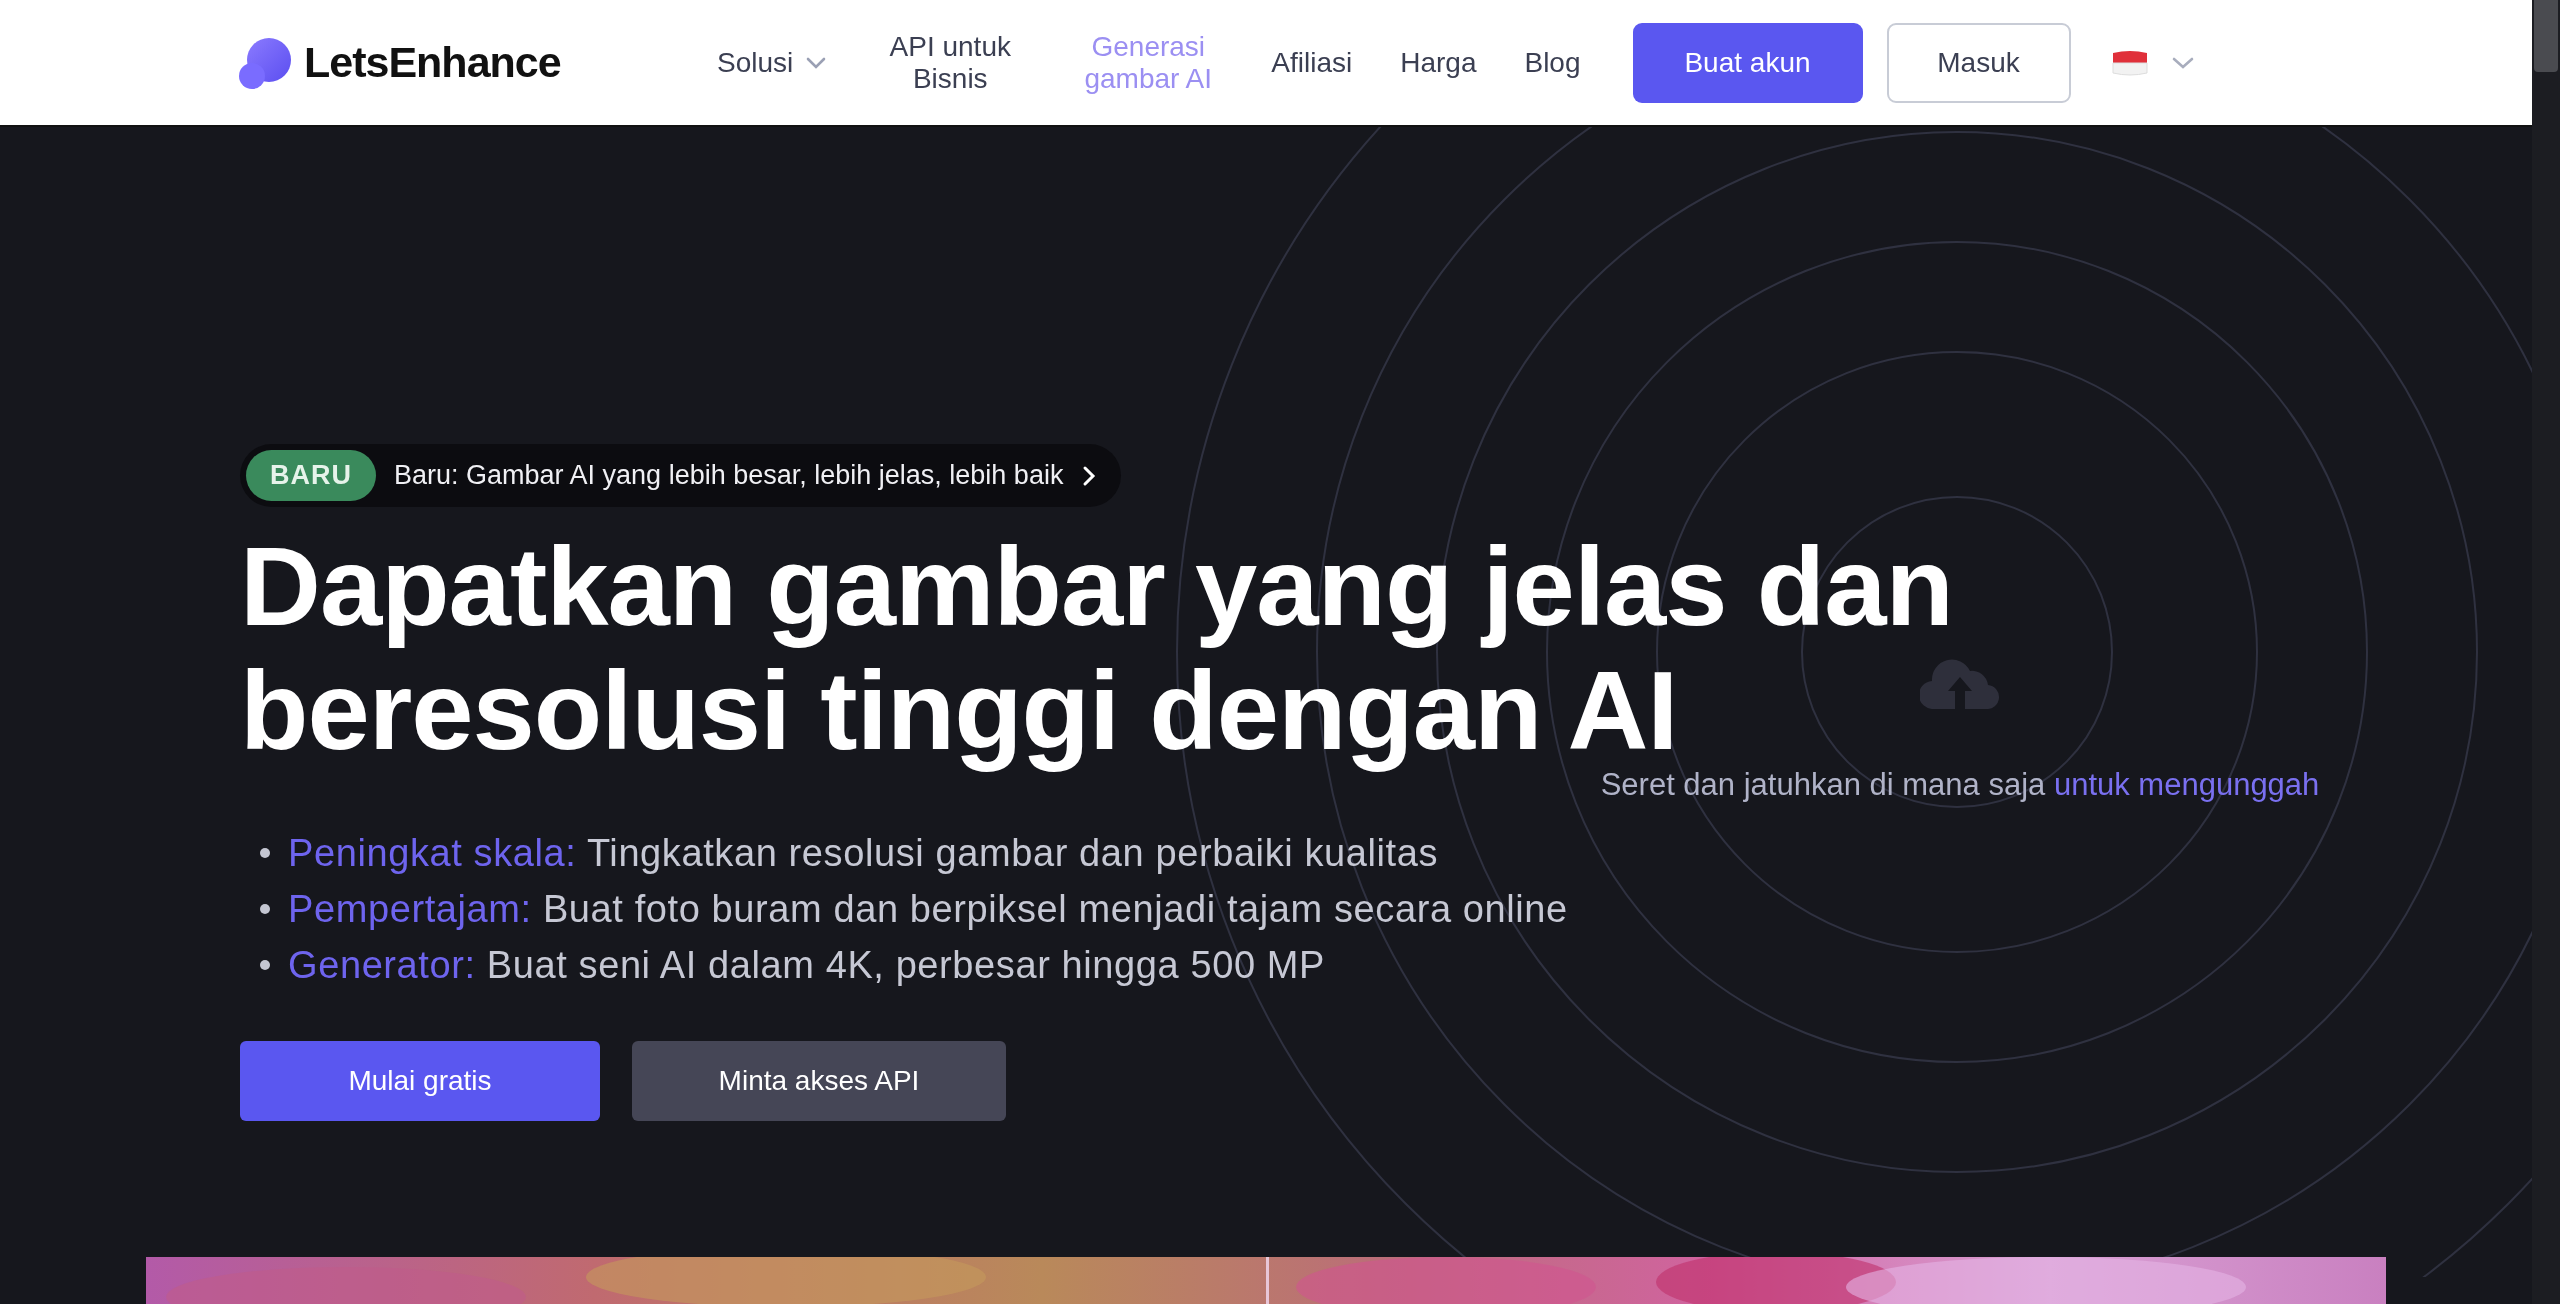 This screenshot has height=1304, width=2560. I want to click on hero-heading-line: Dapatkan gambar yang jelas dan, so click(1096, 587).